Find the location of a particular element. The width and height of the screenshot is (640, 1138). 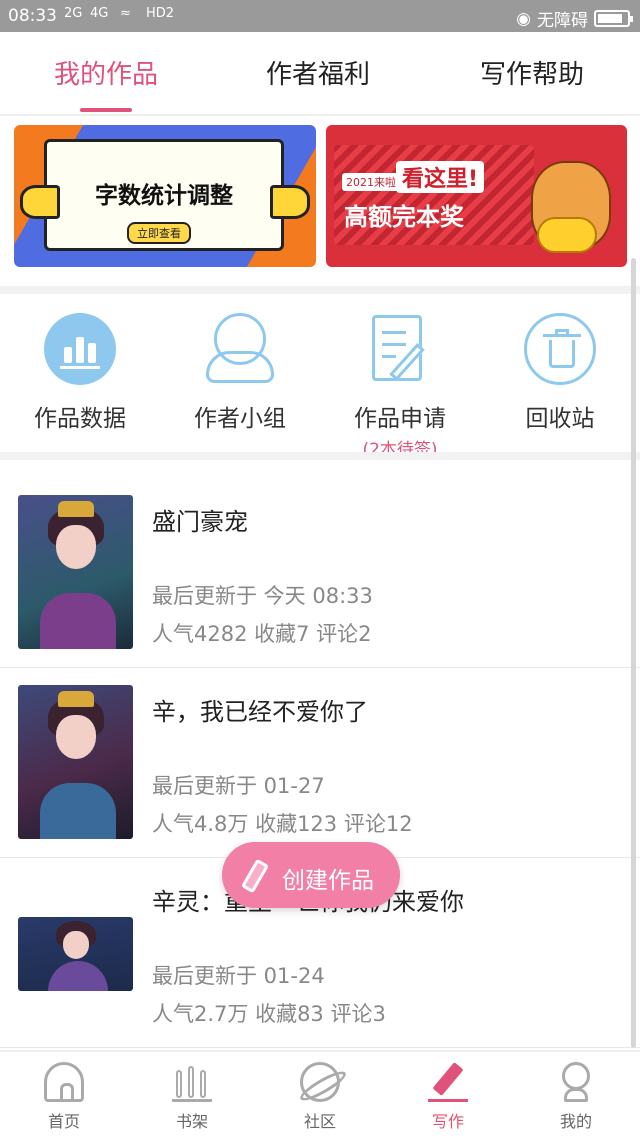

entry-recycle-bin: 回收站 is located at coordinates (560, 373).